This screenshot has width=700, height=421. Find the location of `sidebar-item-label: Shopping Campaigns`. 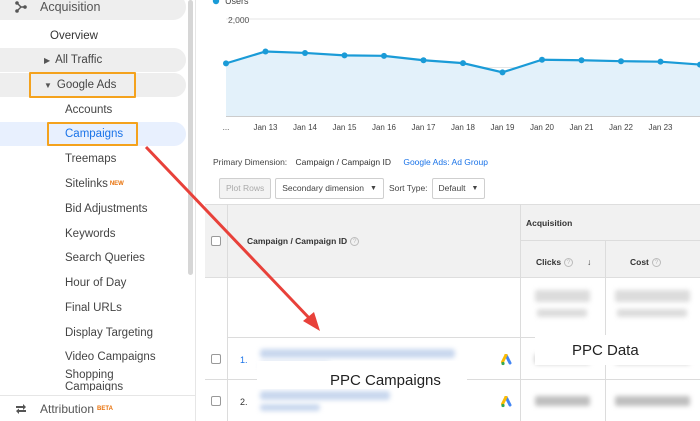

sidebar-item-label: Shopping Campaigns is located at coordinates (94, 380).